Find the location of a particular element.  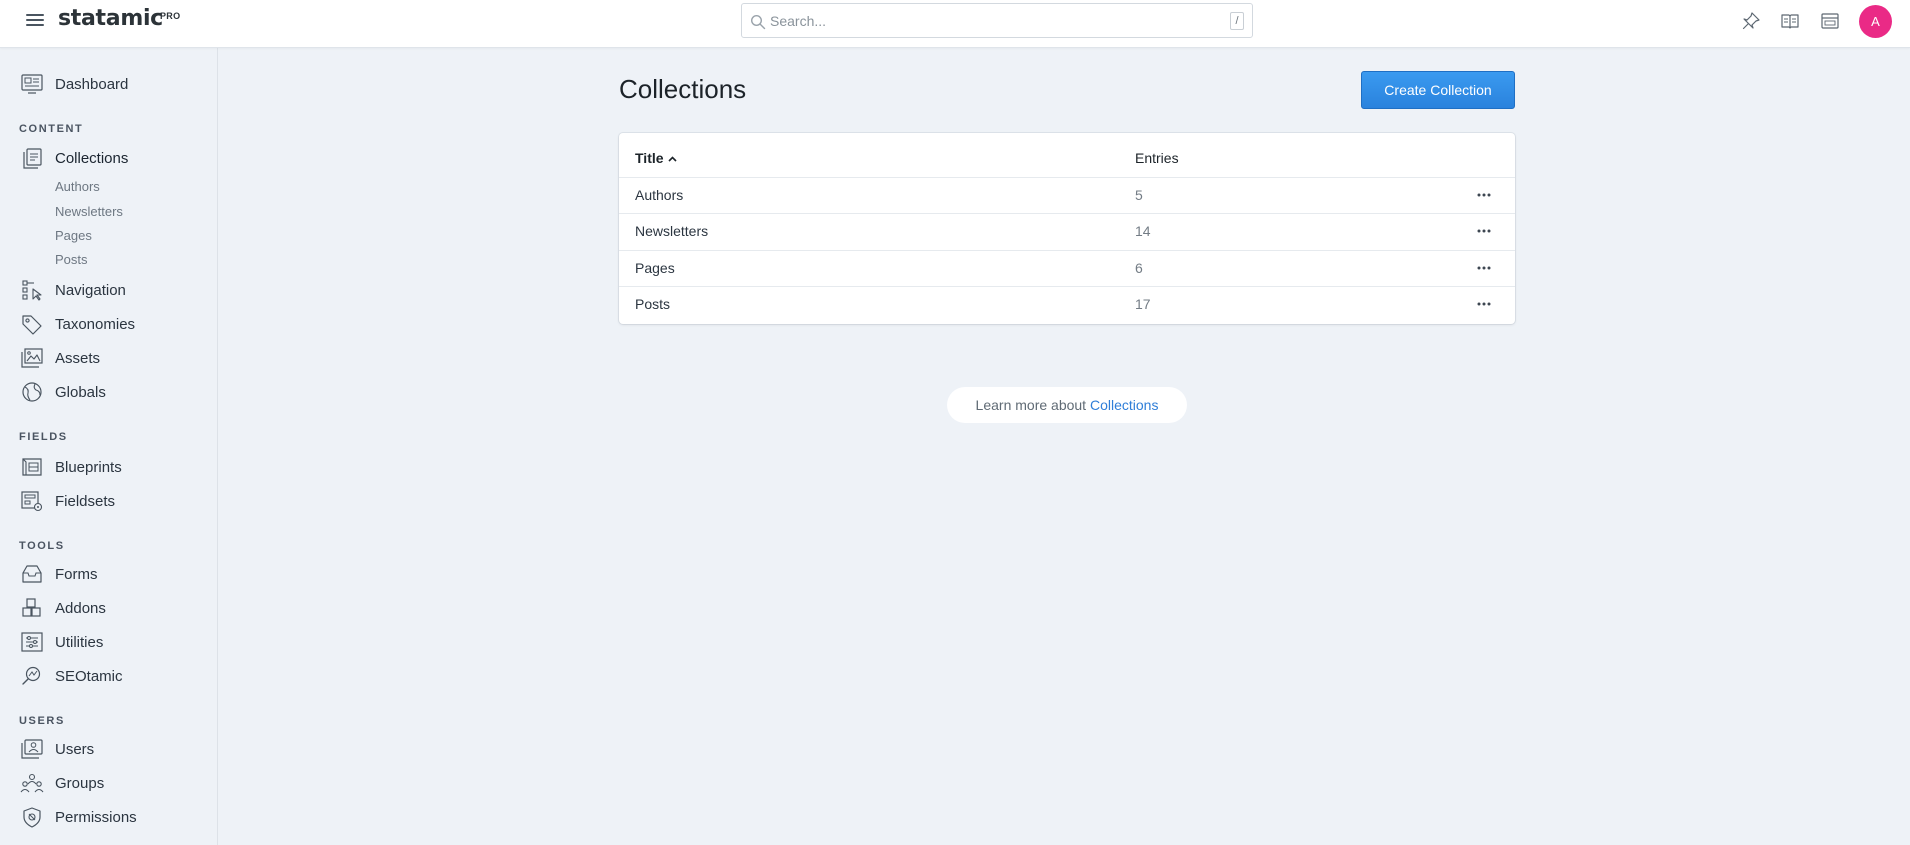

pin-icon is located at coordinates (1751, 21).